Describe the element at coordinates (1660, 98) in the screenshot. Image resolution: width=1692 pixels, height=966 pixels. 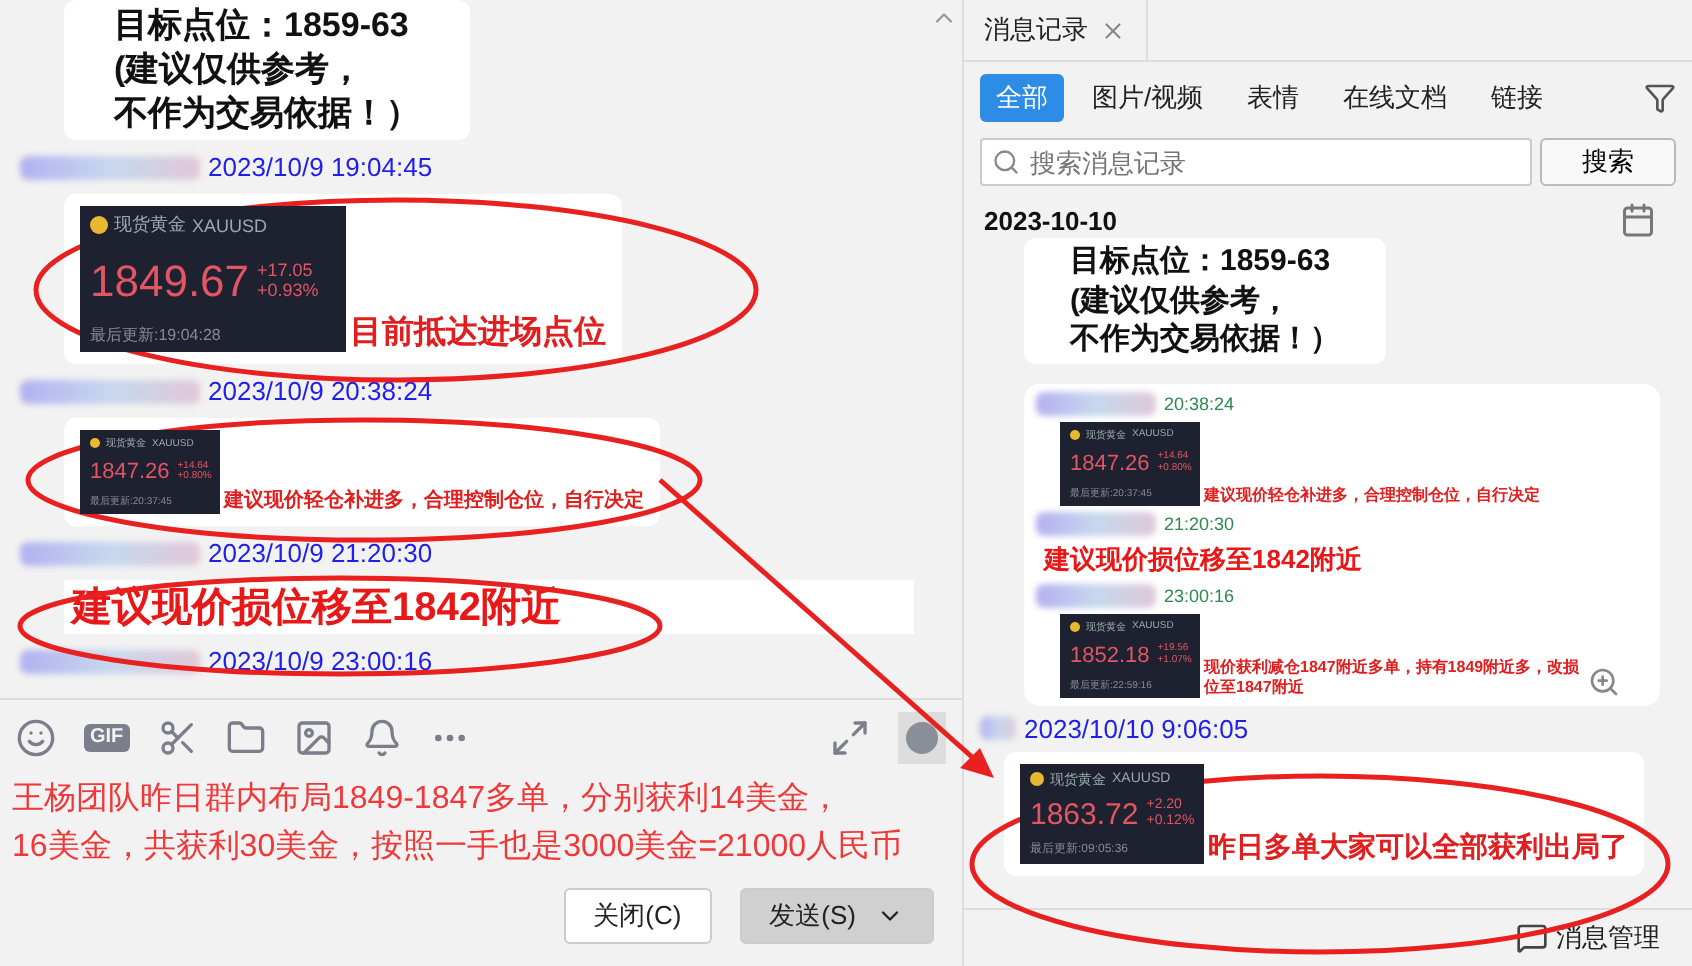
I see `filter-icon` at that location.